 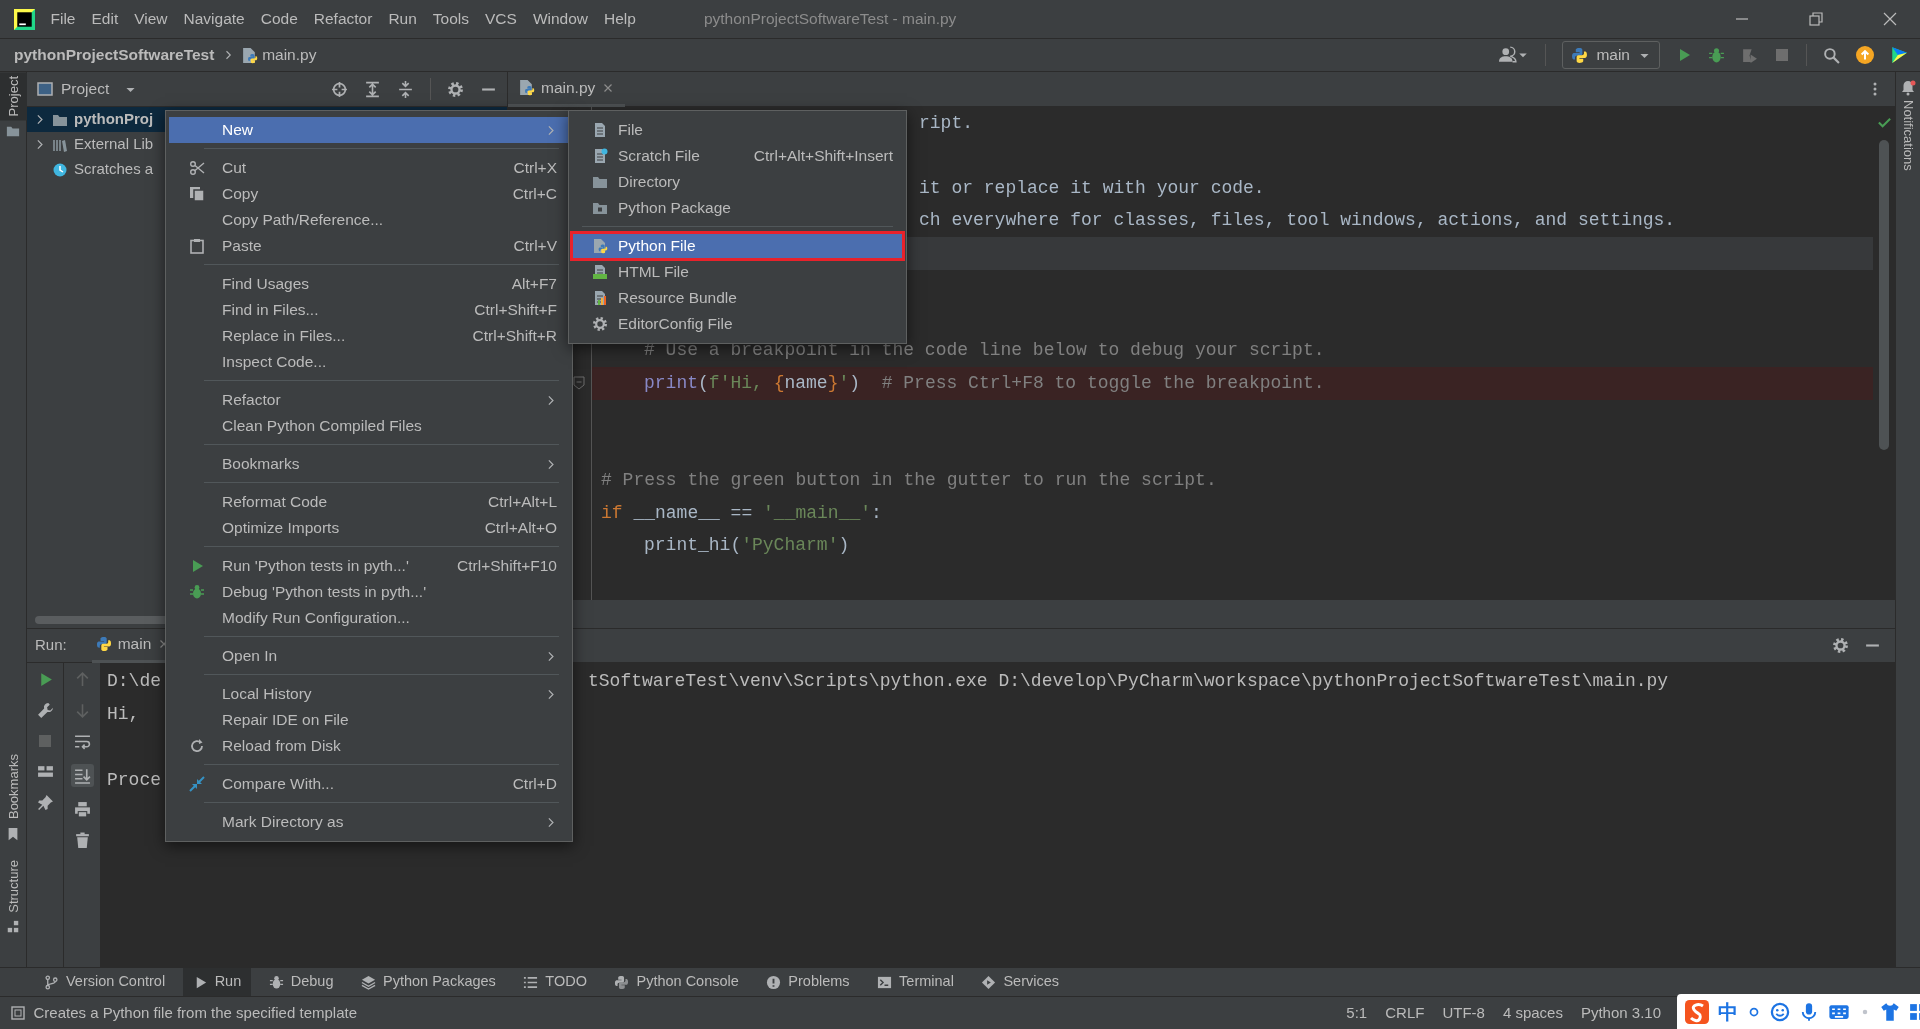 I want to click on code-line: # Press the green button in the gutter to run the script., so click(x=909, y=481).